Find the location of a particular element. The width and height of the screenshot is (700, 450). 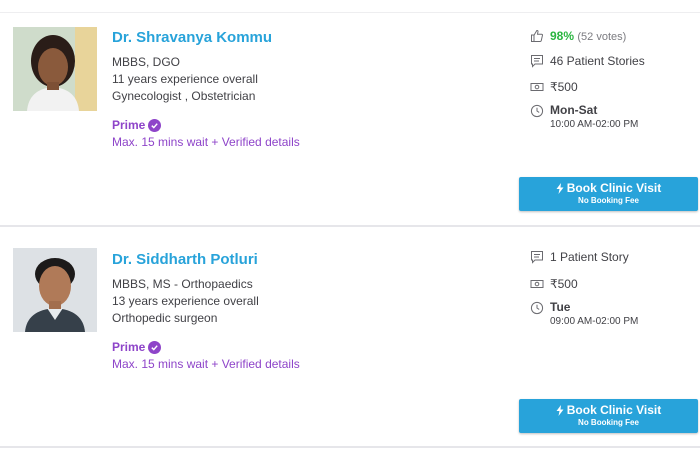

patient-stories-link: 46 Patient Stories is located at coordinates (597, 61).